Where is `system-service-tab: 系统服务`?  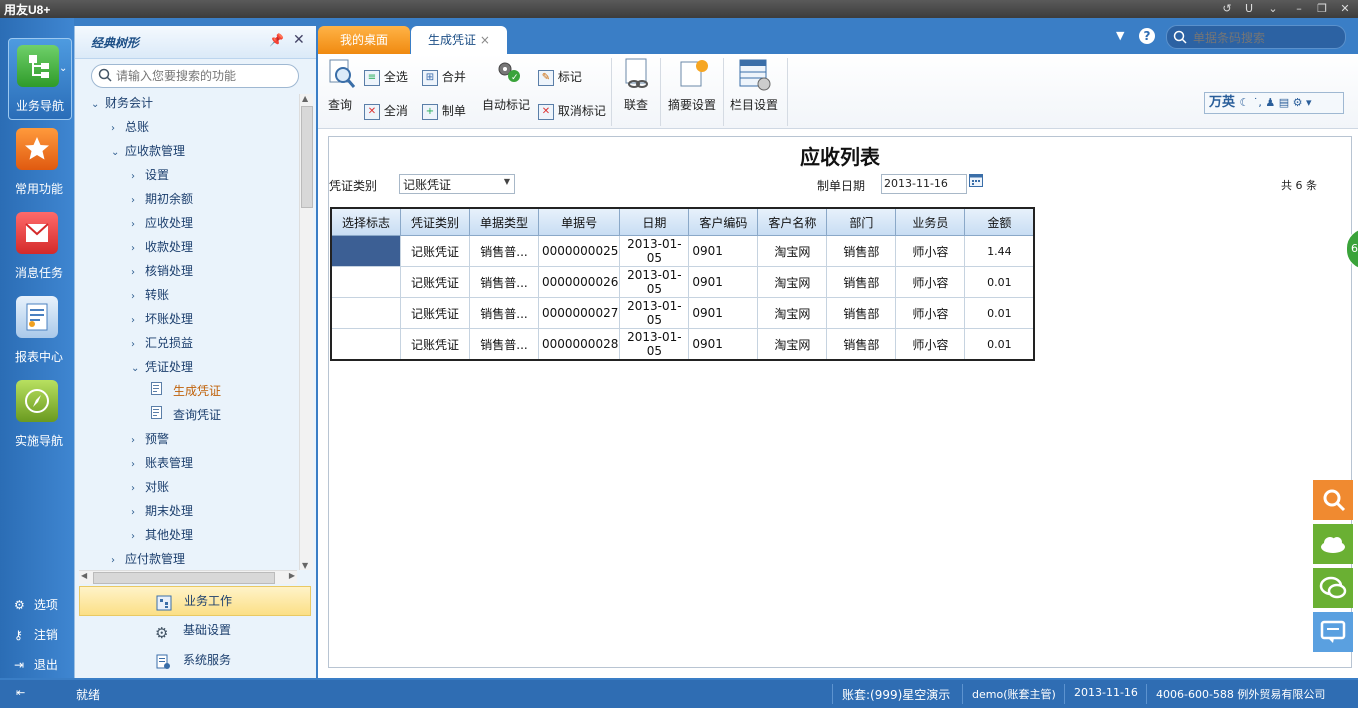
system-service-tab: 系统服务 is located at coordinates (194, 660).